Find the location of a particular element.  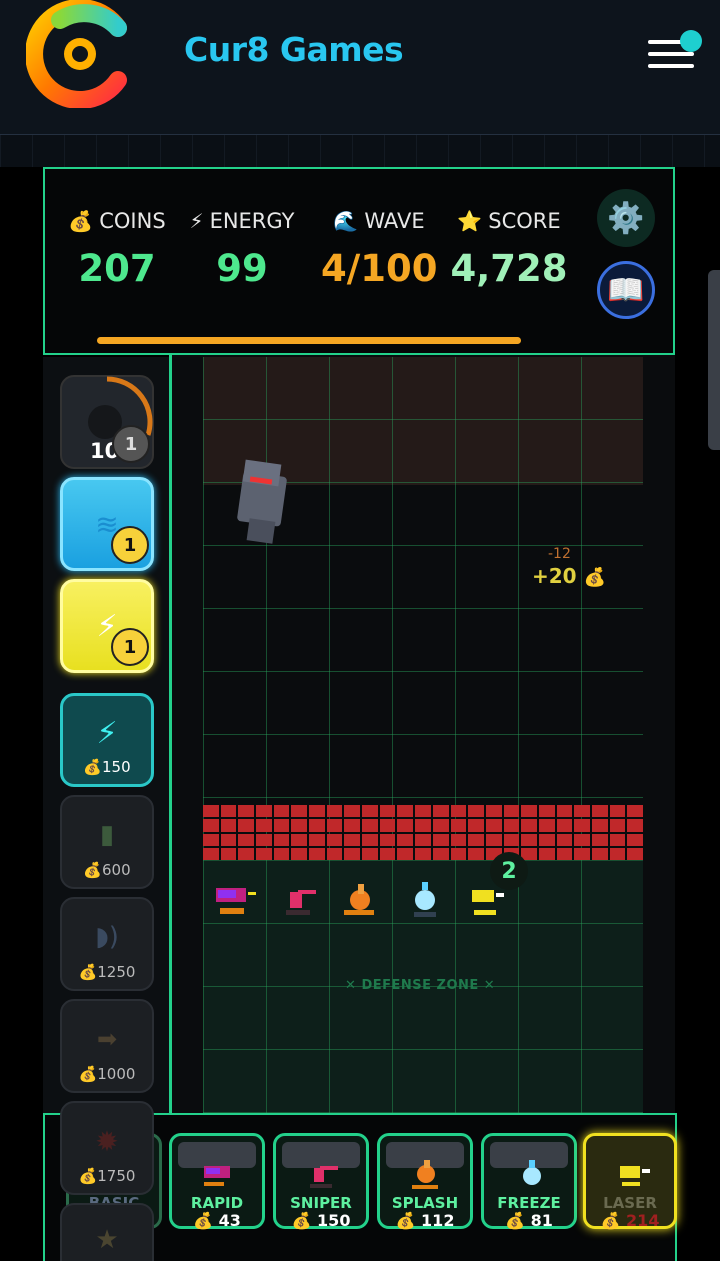

sniper-tower-icon is located at coordinates (300, 900).